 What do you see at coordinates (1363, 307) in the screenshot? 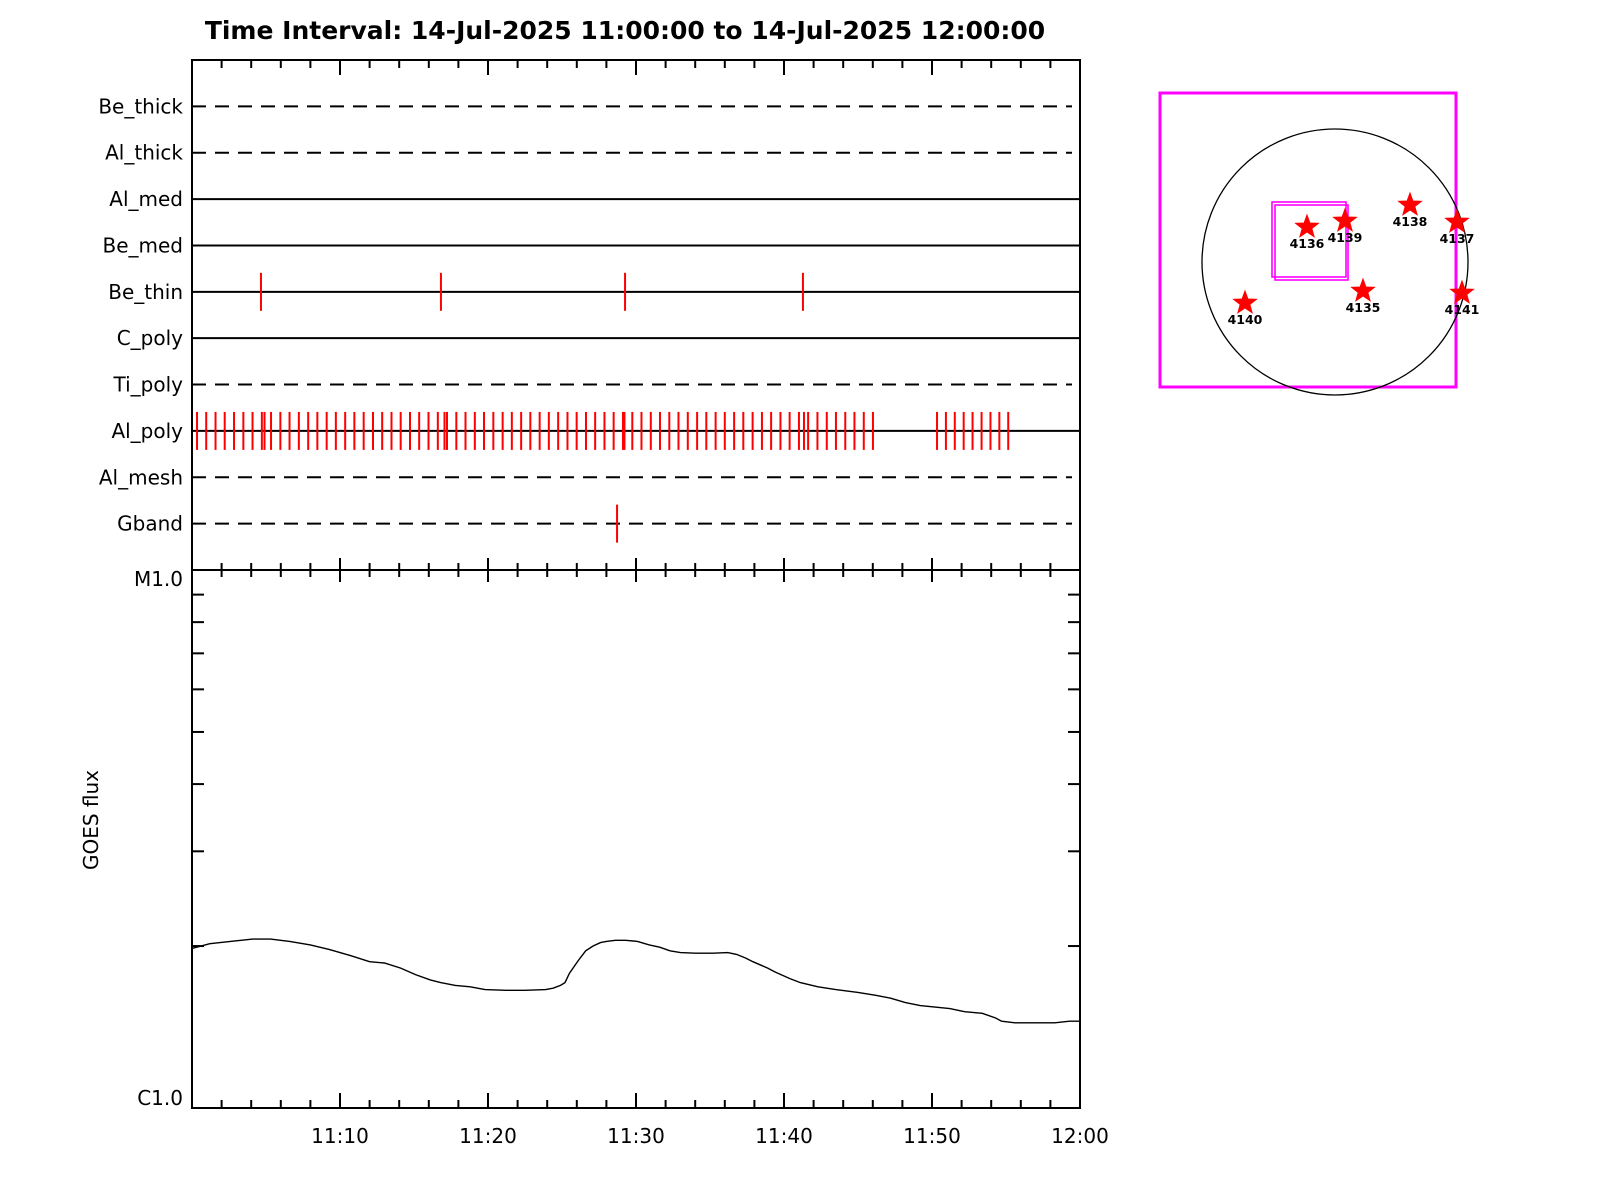
I see `active-region-label: 4135` at bounding box center [1363, 307].